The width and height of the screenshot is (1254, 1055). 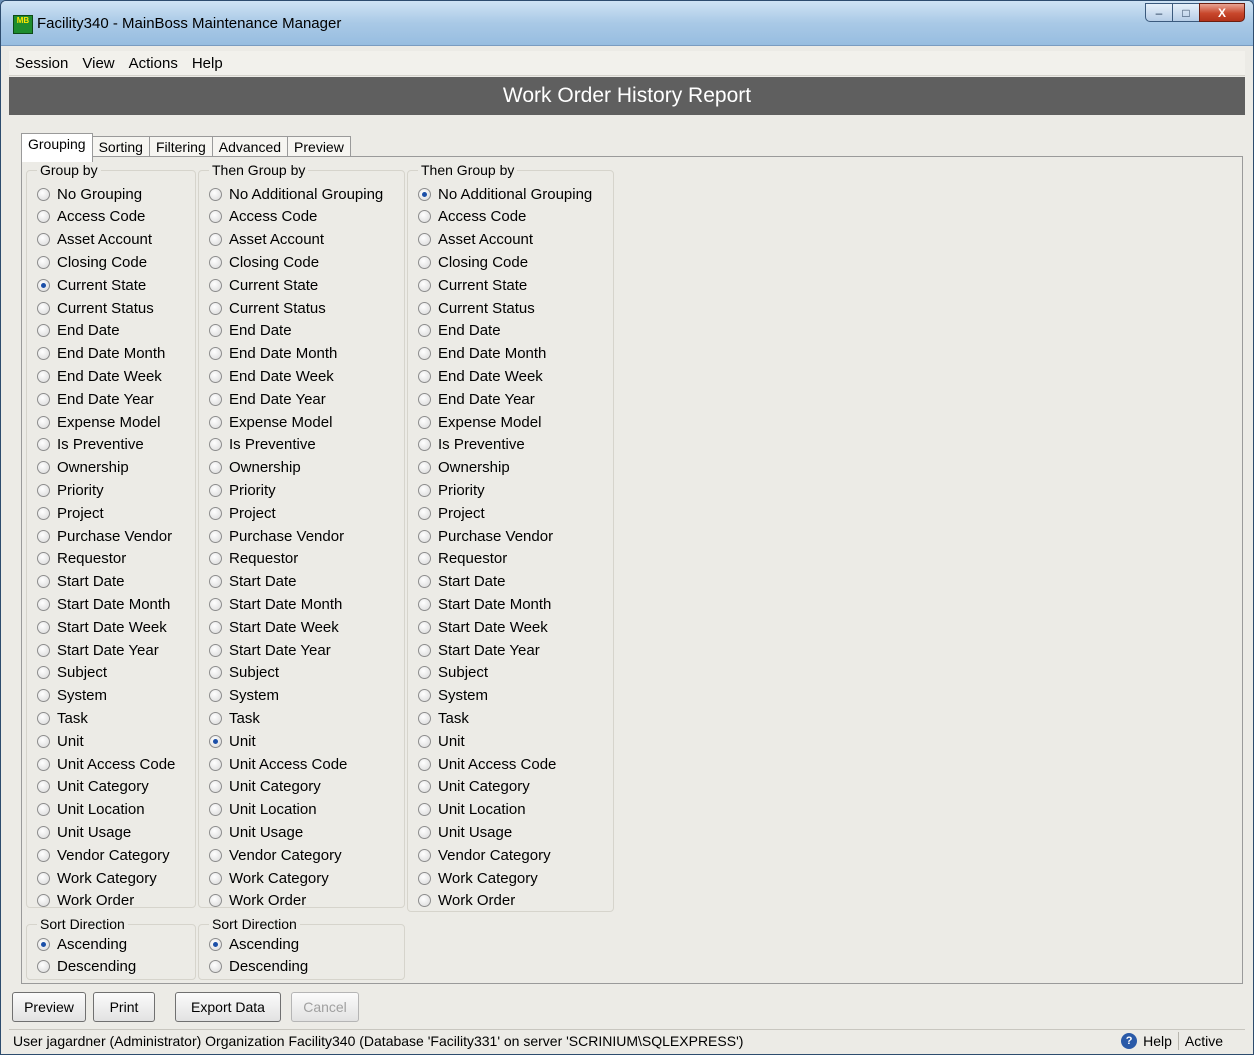 What do you see at coordinates (472, 217) in the screenshot?
I see `then-group-by-2-option-access-code: Access Code` at bounding box center [472, 217].